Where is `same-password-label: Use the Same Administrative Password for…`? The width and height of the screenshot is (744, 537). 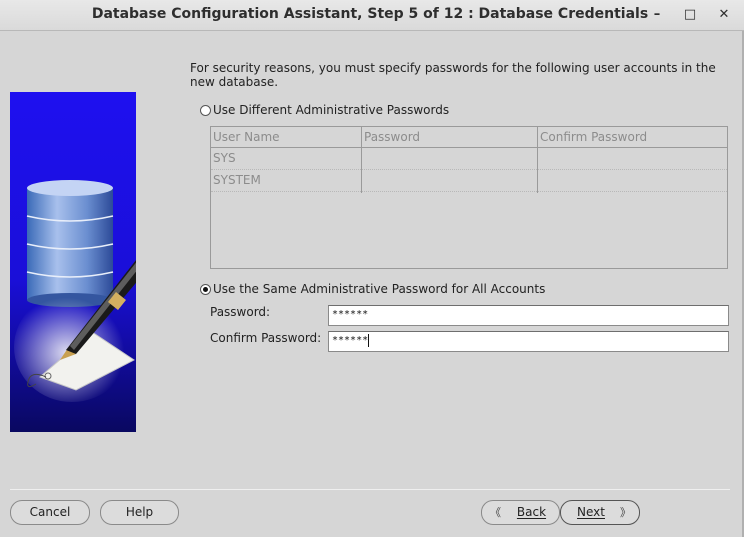
same-password-label: Use the Same Administrative Password for… is located at coordinates (379, 289).